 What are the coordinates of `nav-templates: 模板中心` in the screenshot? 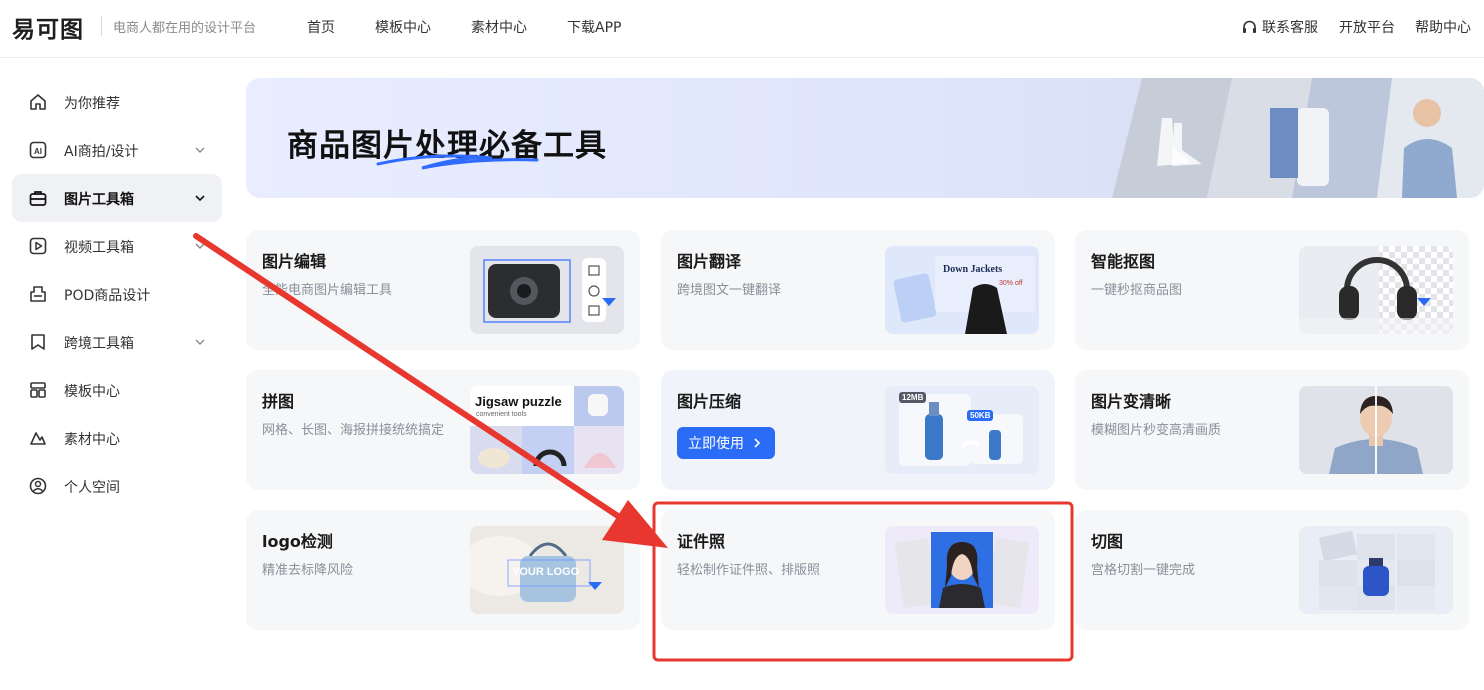 It's located at (403, 27).